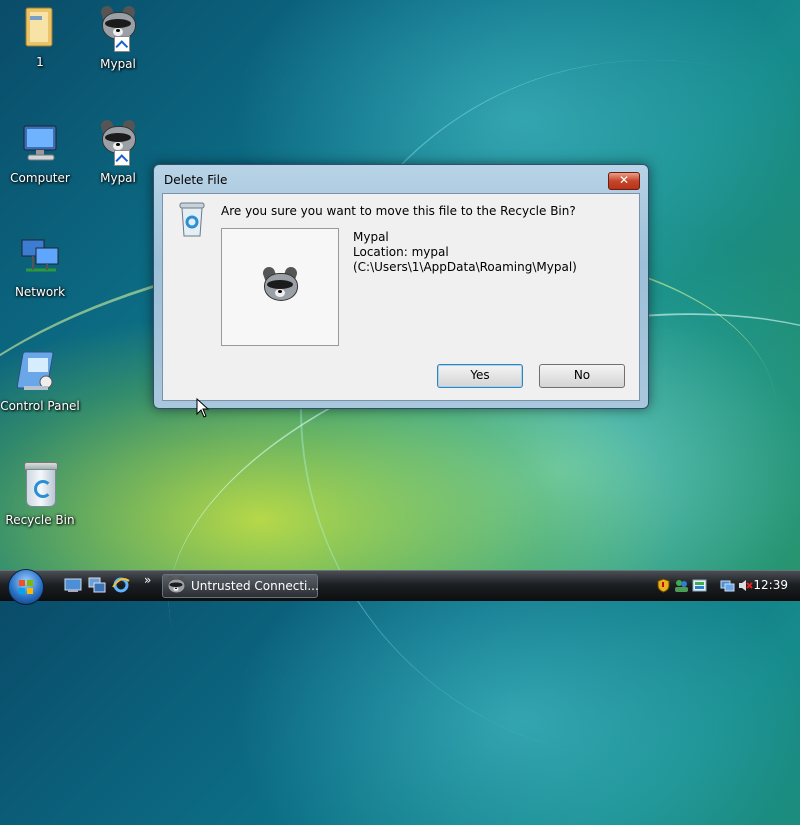  What do you see at coordinates (745, 585) in the screenshot?
I see `volume-muted-icon` at bounding box center [745, 585].